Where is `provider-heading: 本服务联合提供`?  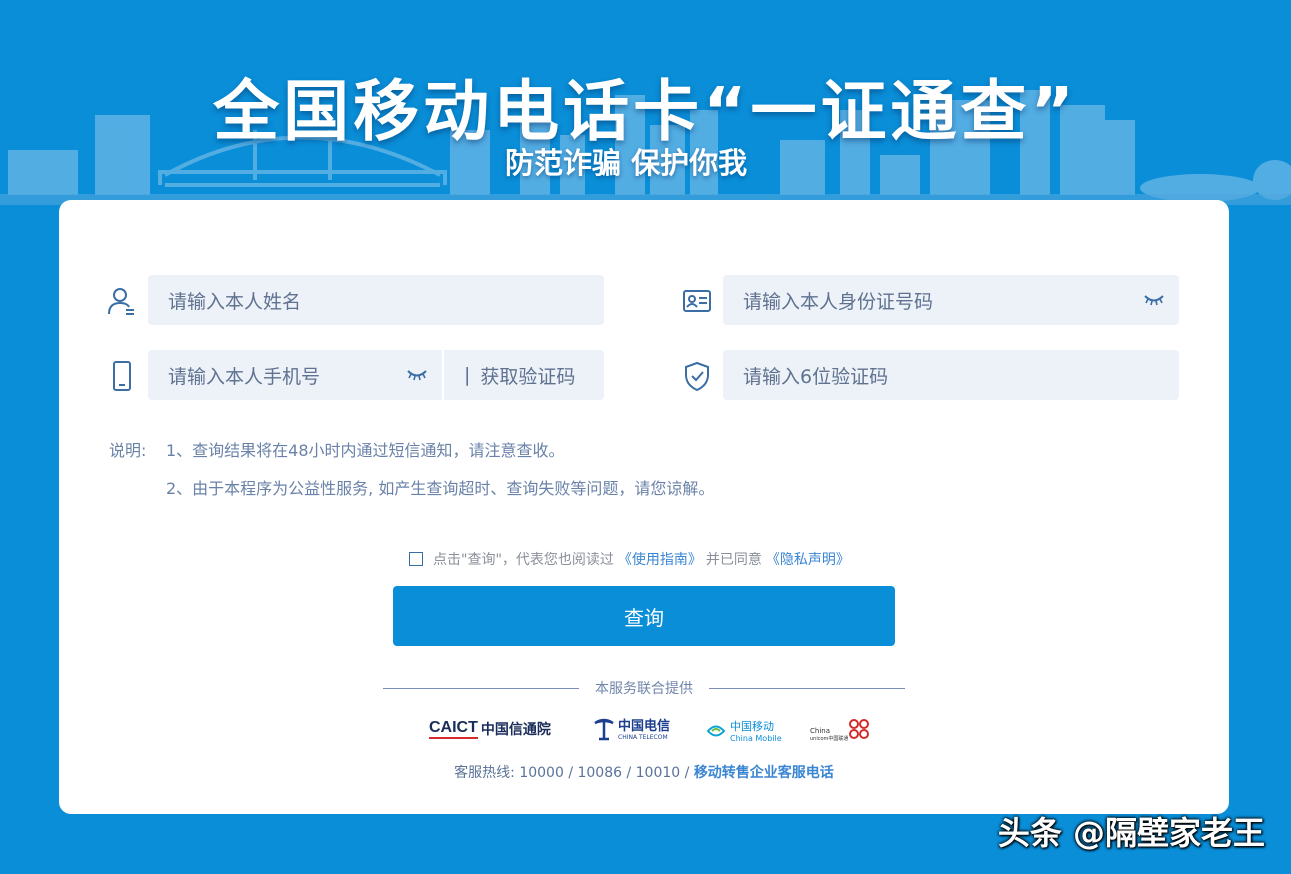 provider-heading: 本服务联合提供 is located at coordinates (644, 689).